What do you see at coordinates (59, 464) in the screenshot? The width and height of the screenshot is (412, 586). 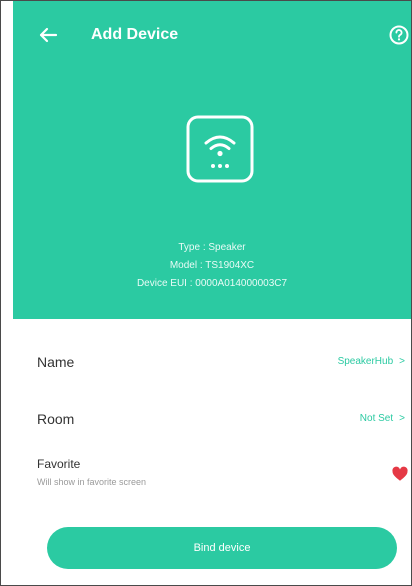 I see `favorite-label: Favorite` at bounding box center [59, 464].